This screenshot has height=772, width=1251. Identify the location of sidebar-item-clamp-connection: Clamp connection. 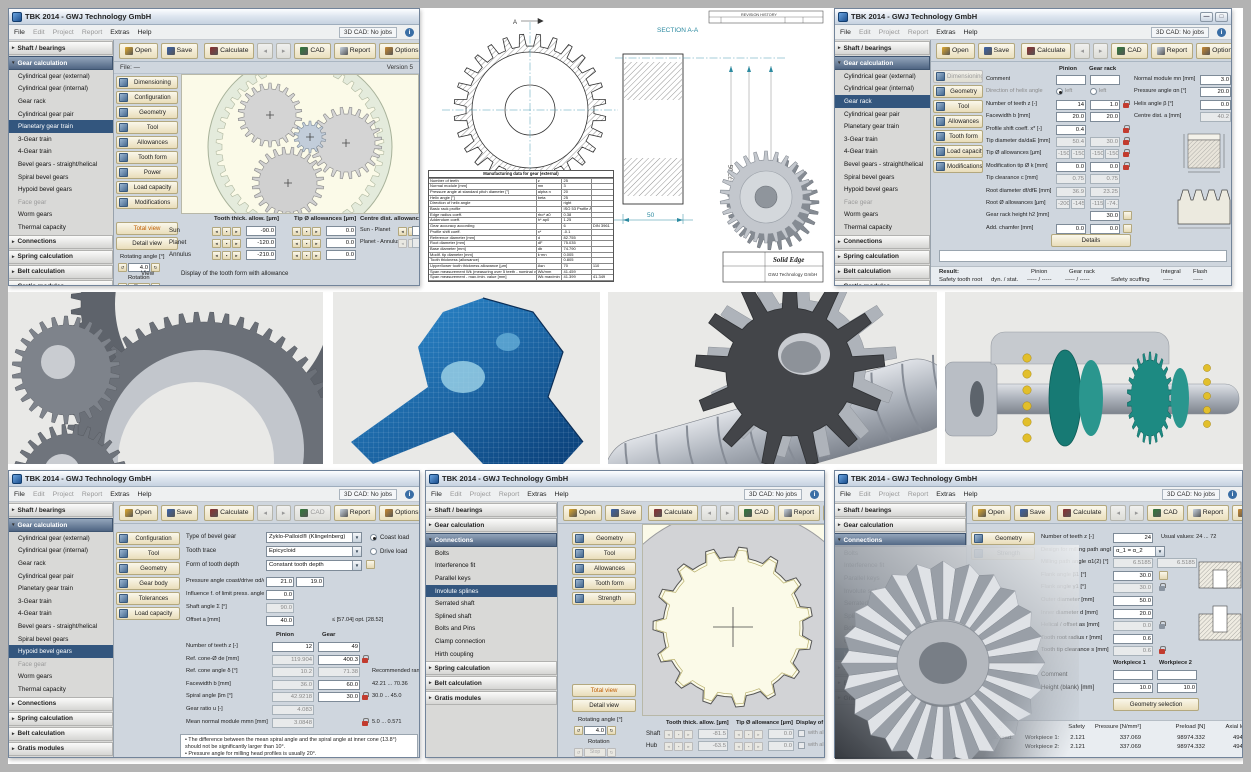
(491, 641).